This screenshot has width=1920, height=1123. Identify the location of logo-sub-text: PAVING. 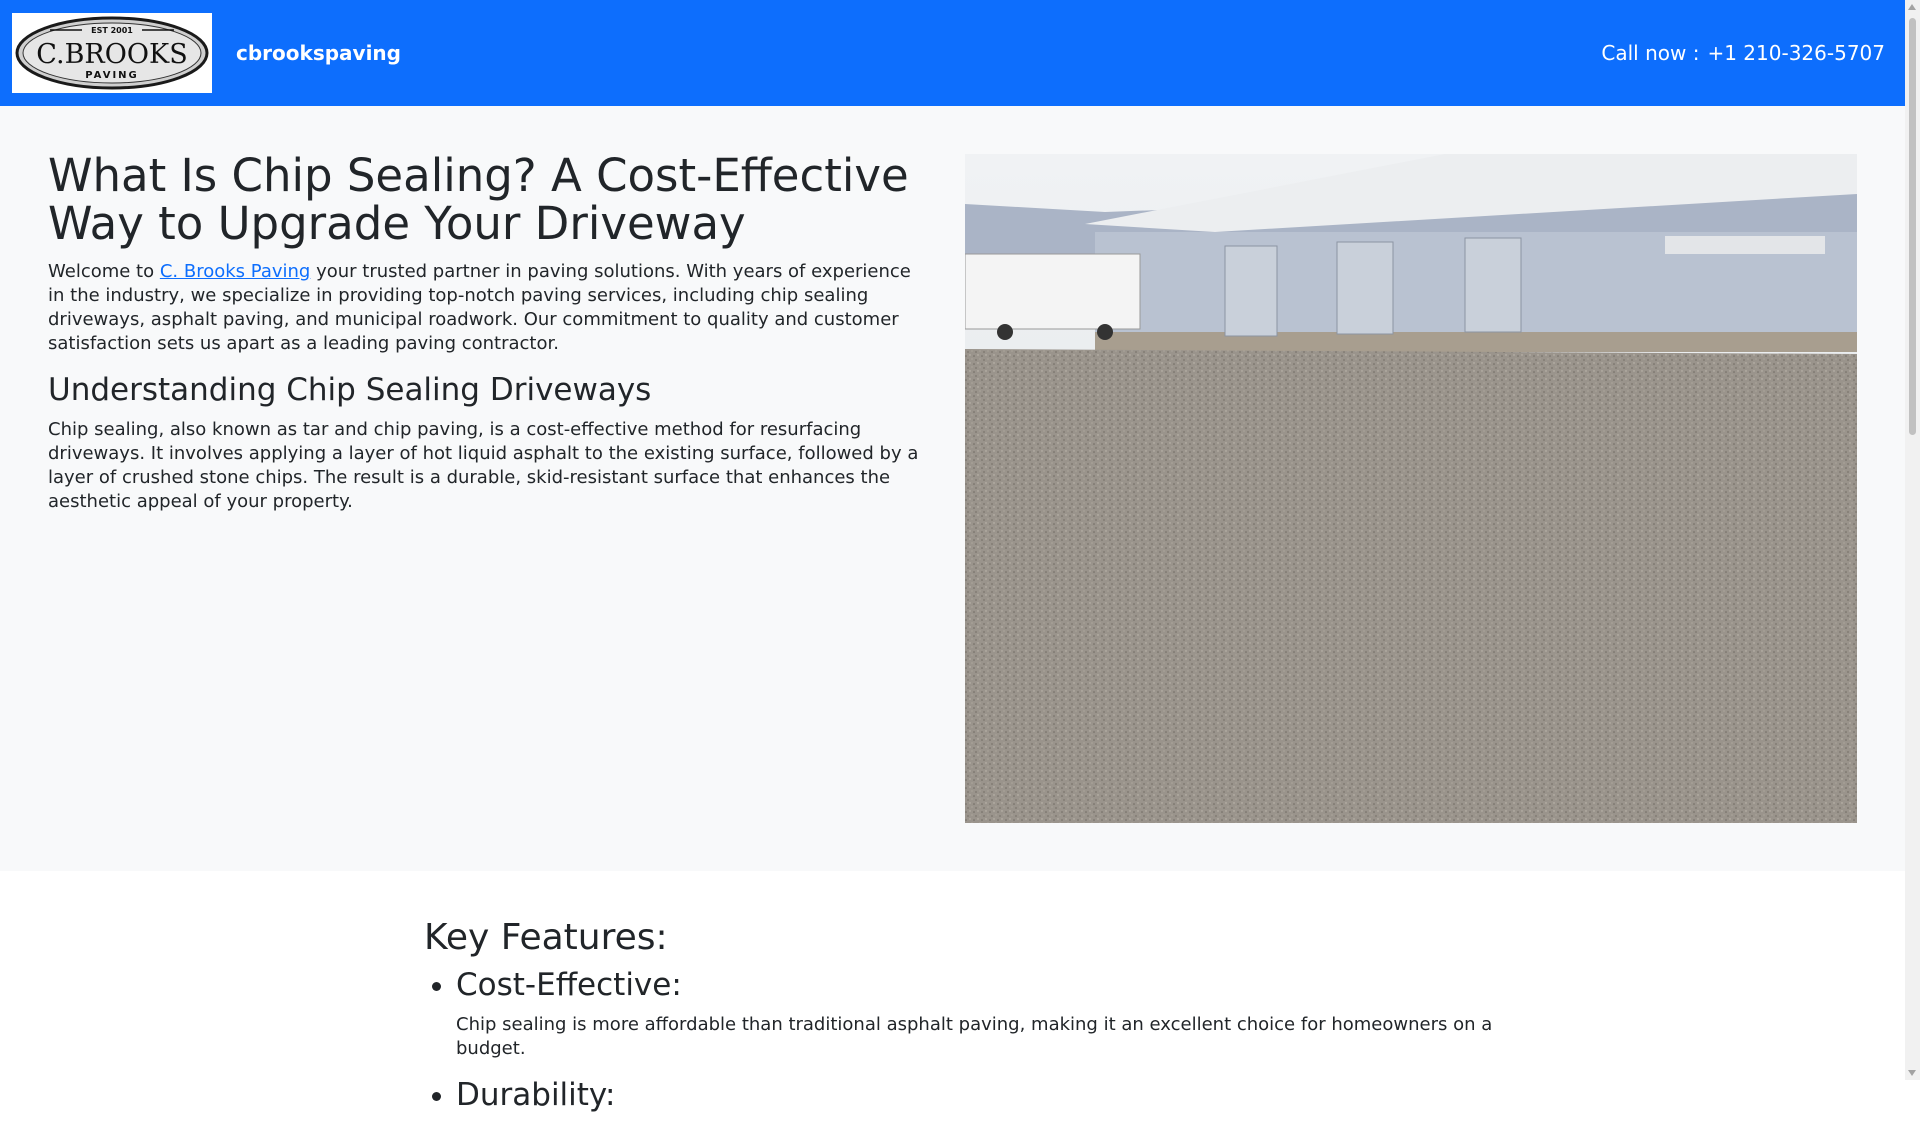
(112, 75).